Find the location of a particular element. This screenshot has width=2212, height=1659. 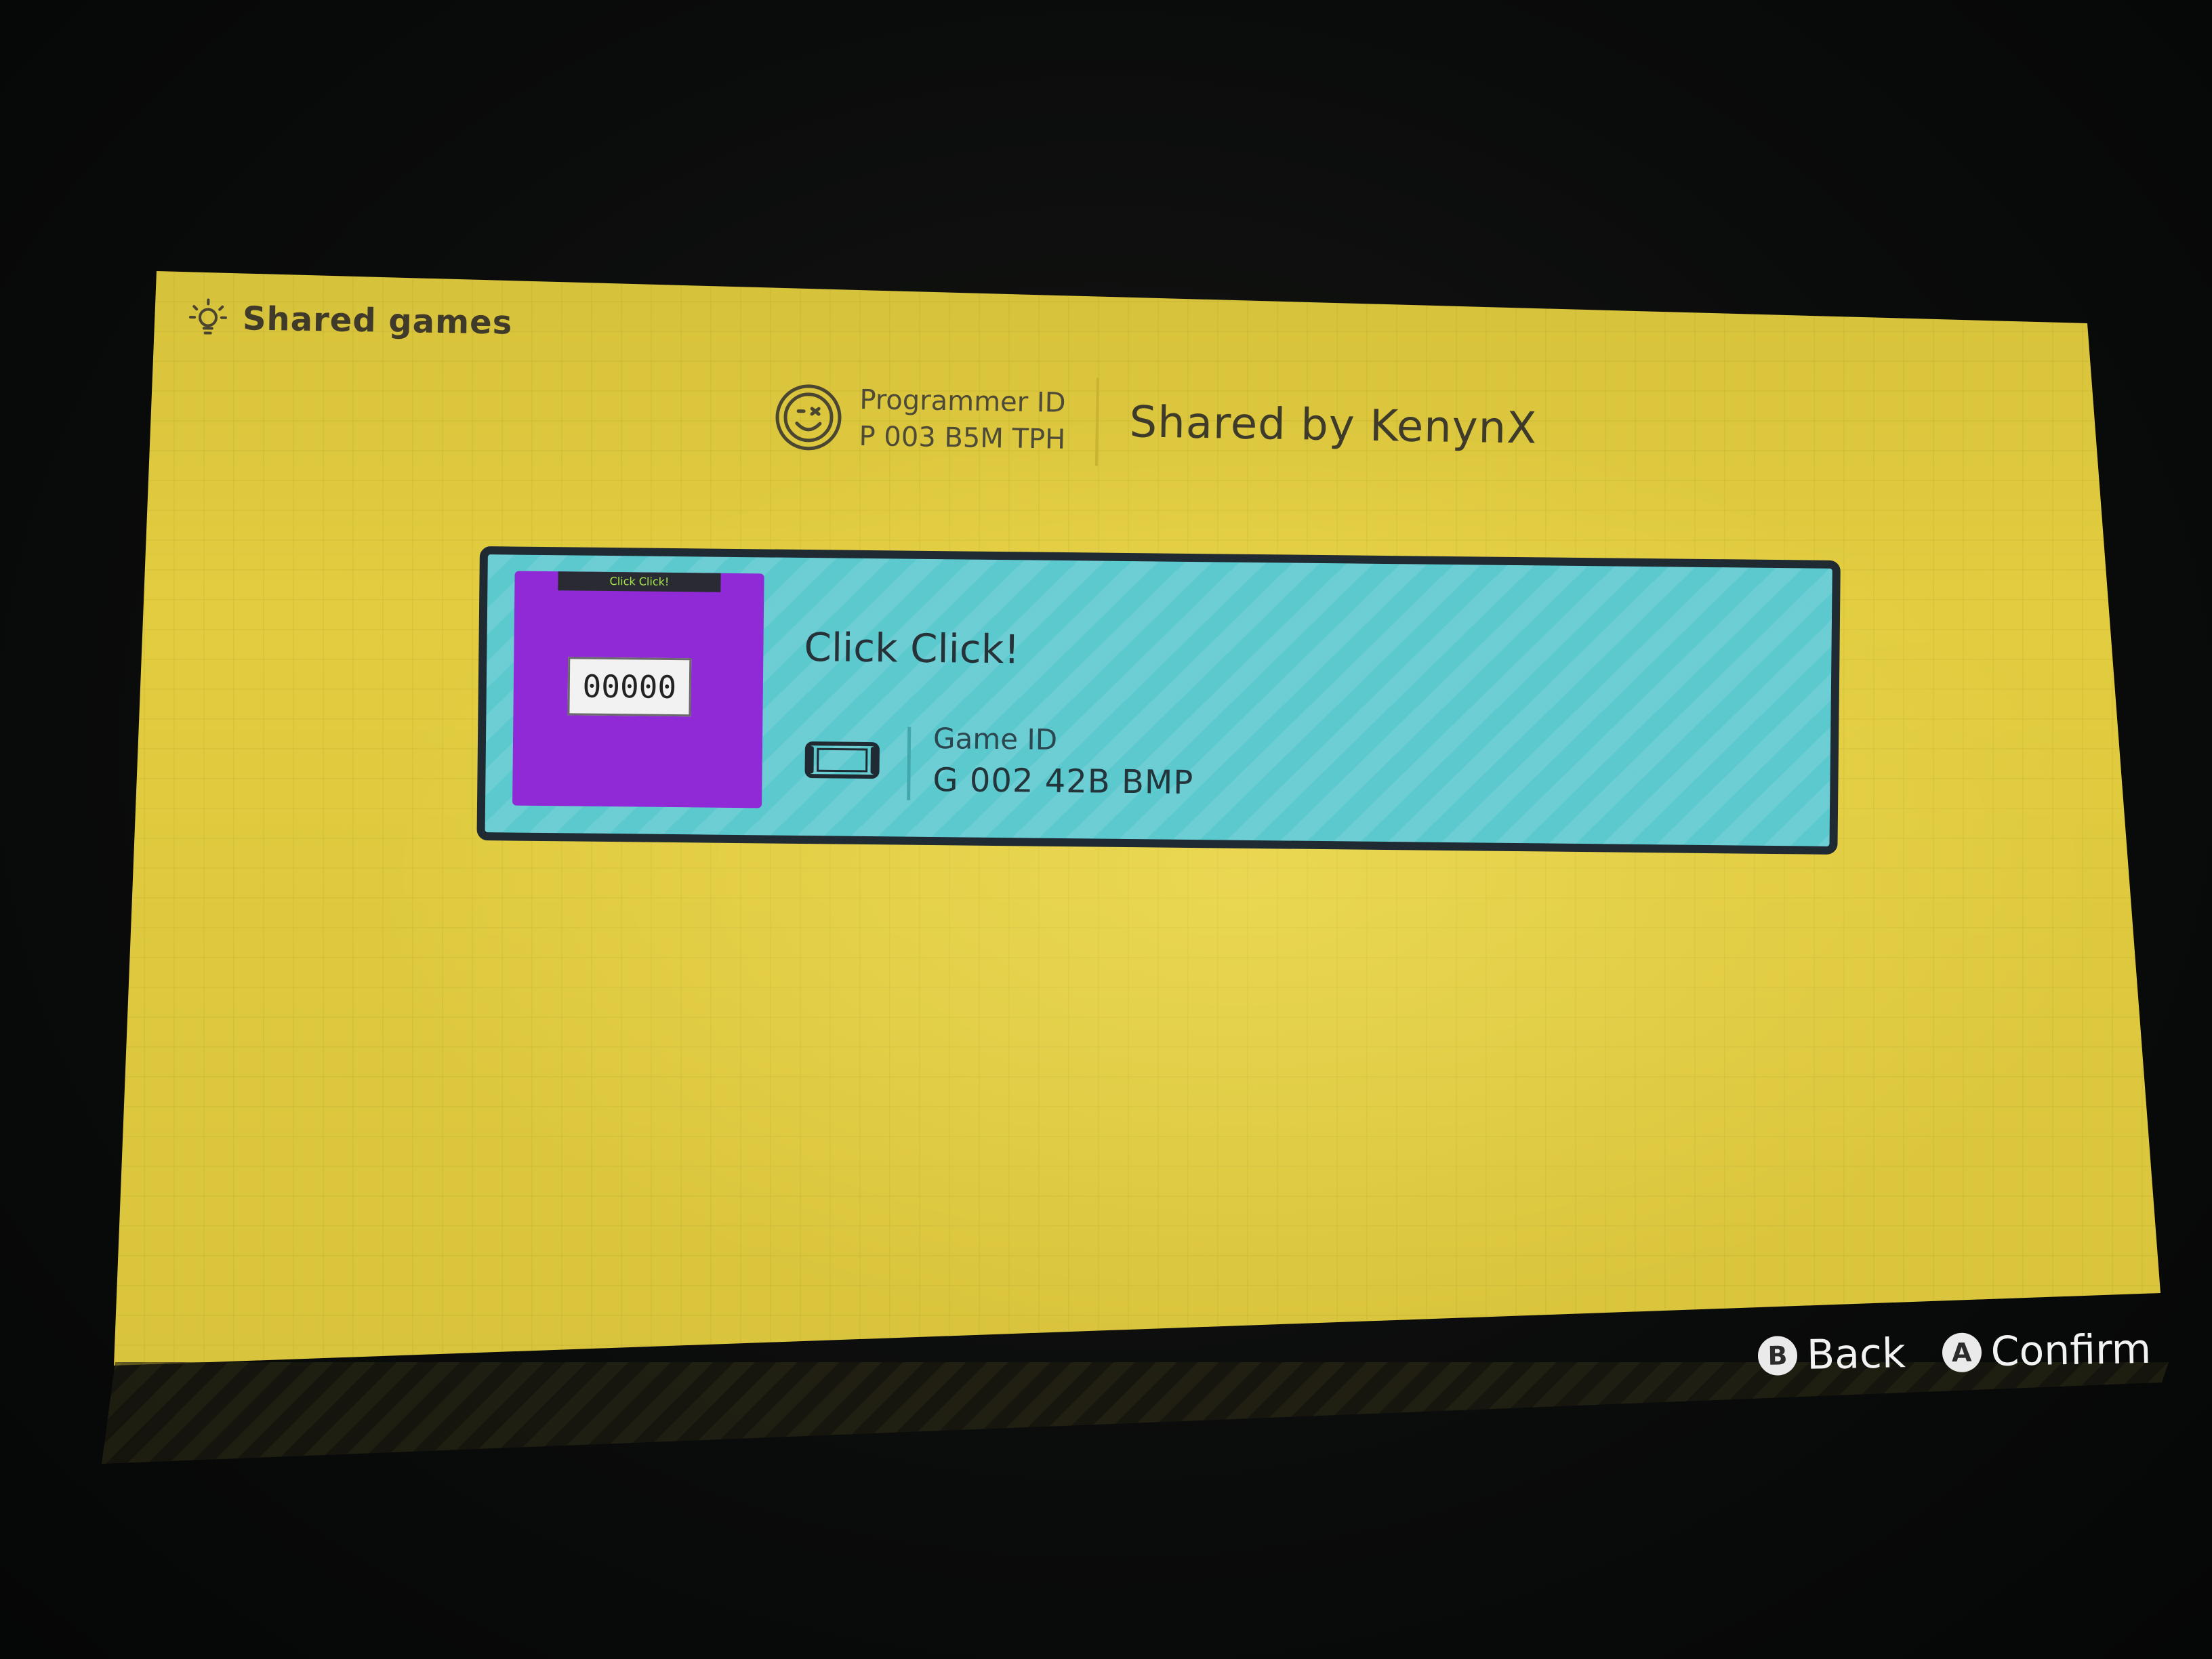

footer-controls: B Back A Confirm is located at coordinates (1954, 1353).